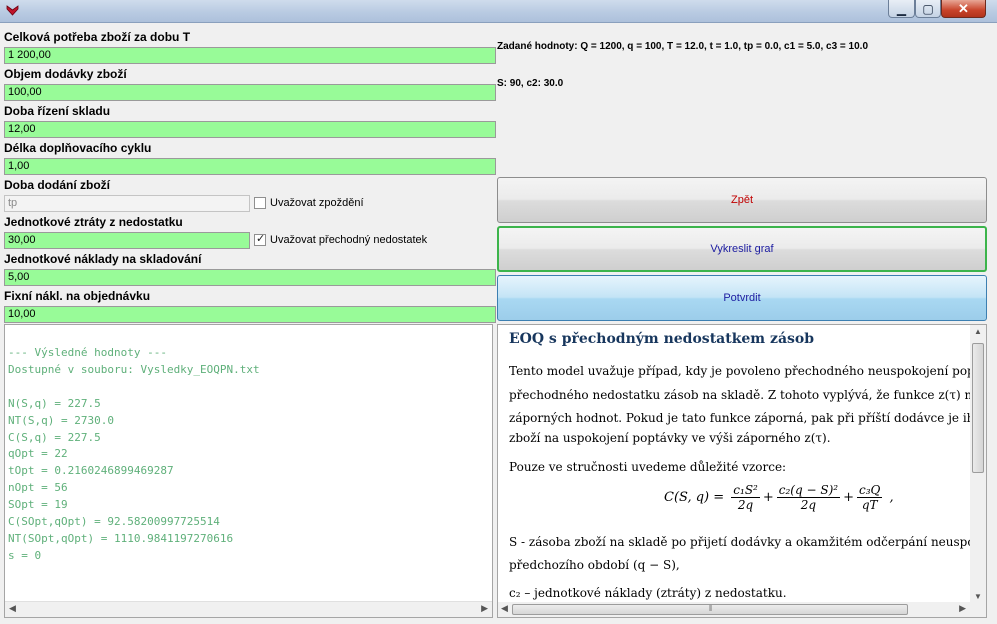 The width and height of the screenshot is (997, 624). What do you see at coordinates (978, 331) in the screenshot?
I see `scroll-up-icon: ▲` at bounding box center [978, 331].